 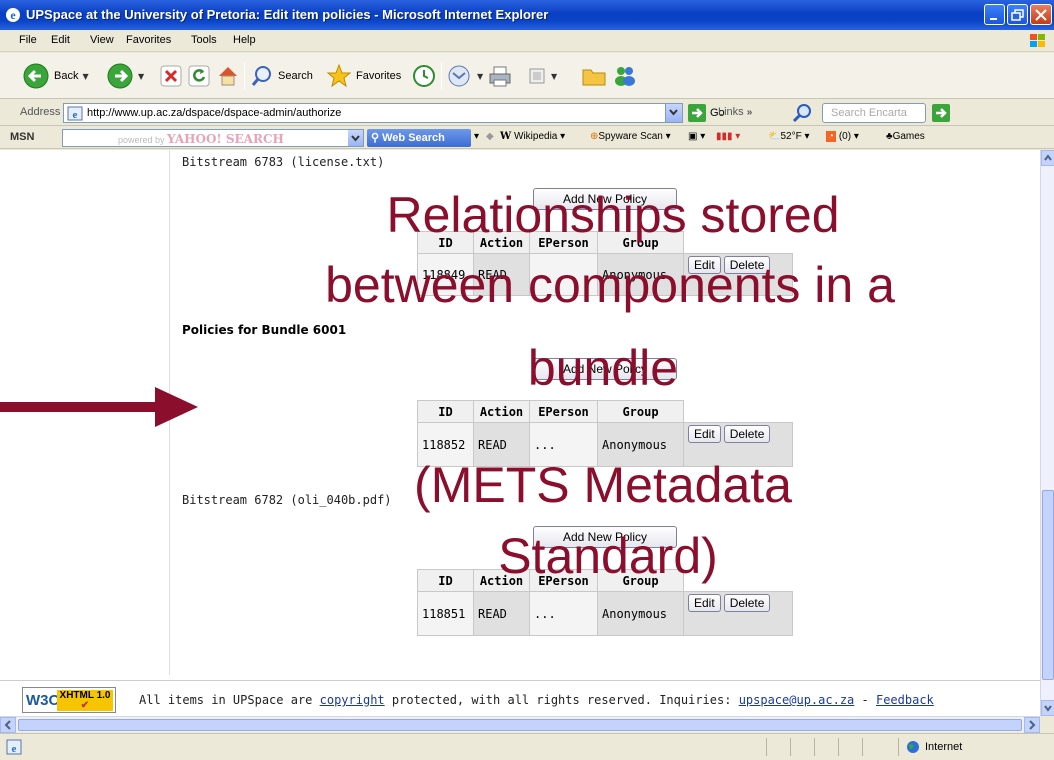 I want to click on scroll-down-button, so click(x=1047, y=708).